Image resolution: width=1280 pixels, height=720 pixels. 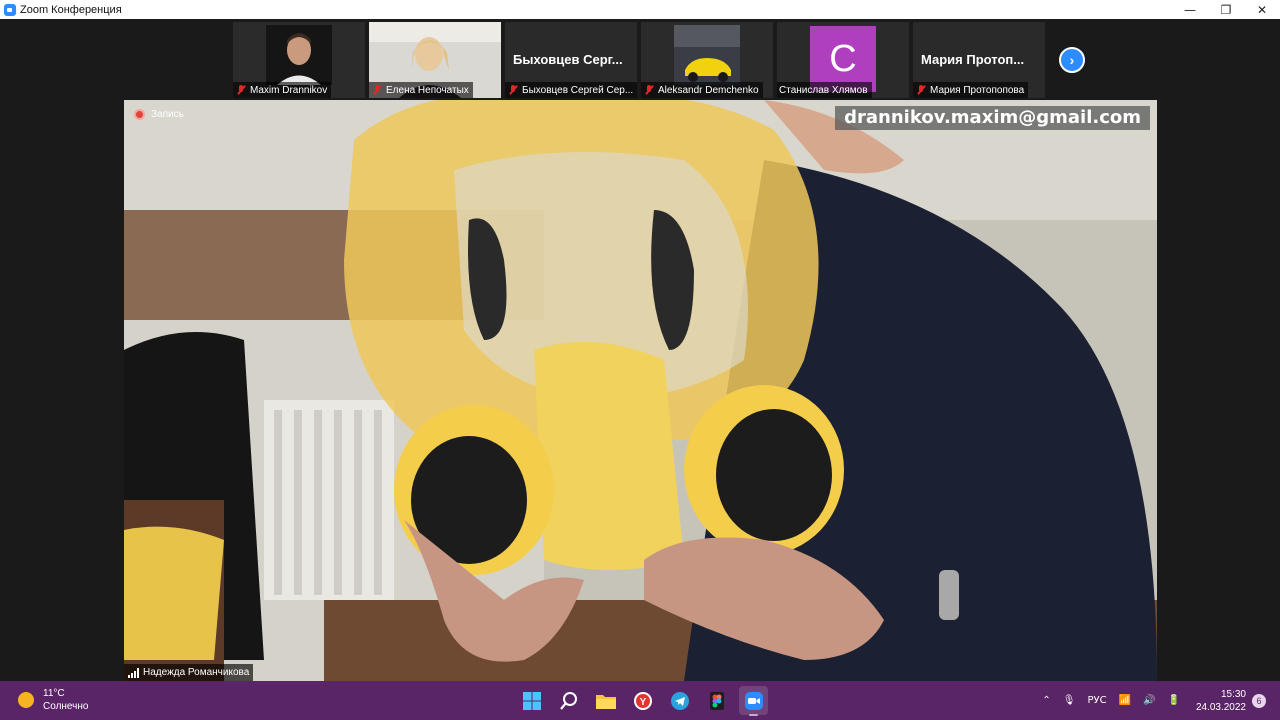 I want to click on participant-tile: Мария Протоп... Мария Протопопова, so click(x=979, y=60).